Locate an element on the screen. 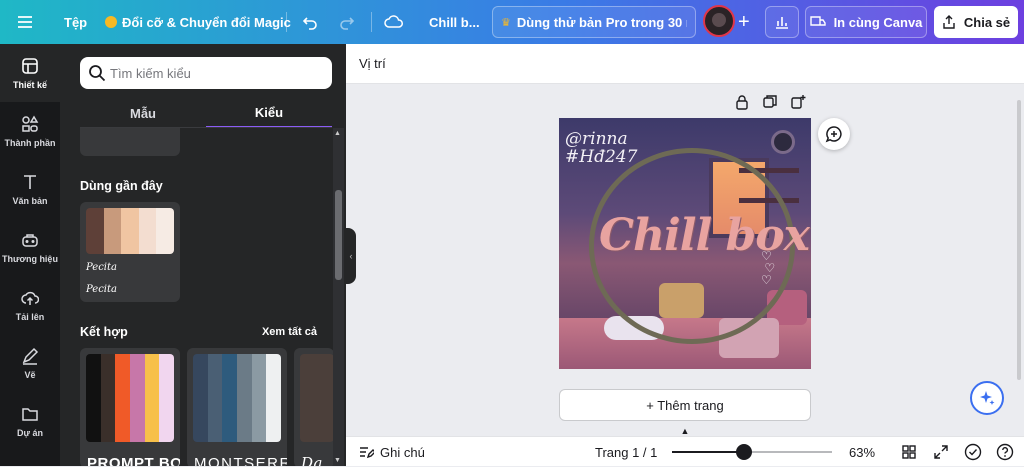  chevron-up-icon: ▲ is located at coordinates (685, 431).